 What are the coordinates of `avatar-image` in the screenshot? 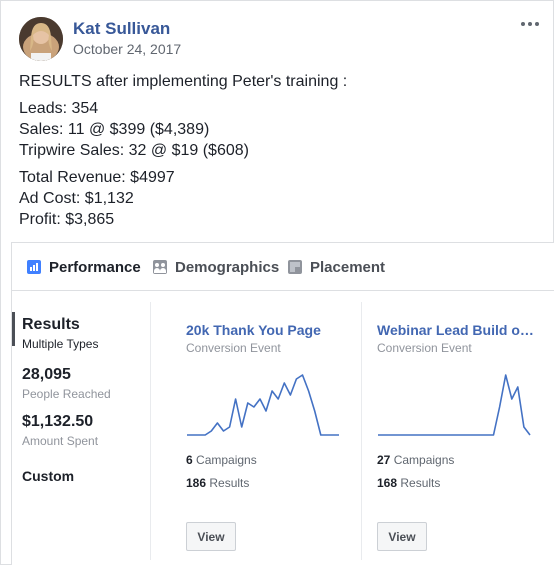 It's located at (41, 39).